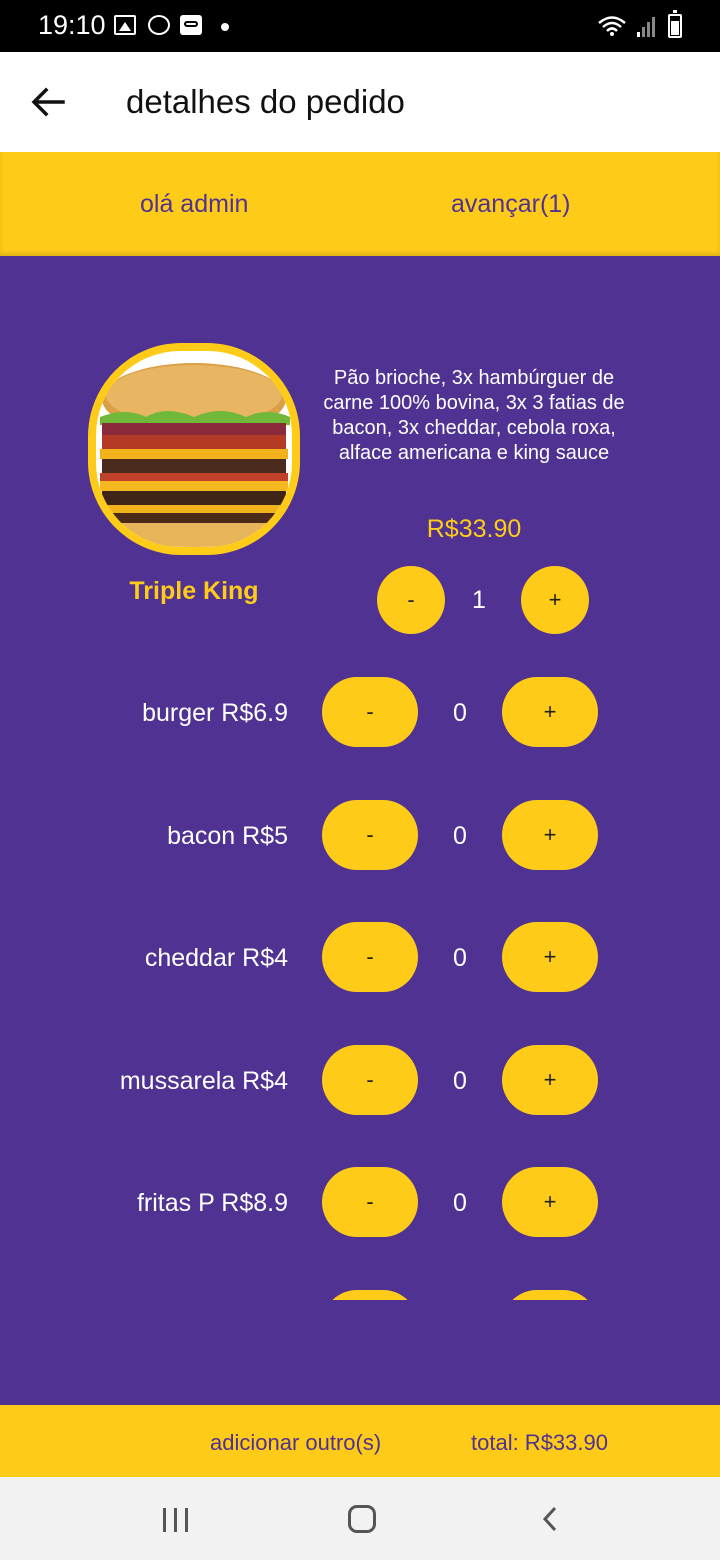 The image size is (720, 1560). Describe the element at coordinates (176, 1520) in the screenshot. I see `recents-icon` at that location.